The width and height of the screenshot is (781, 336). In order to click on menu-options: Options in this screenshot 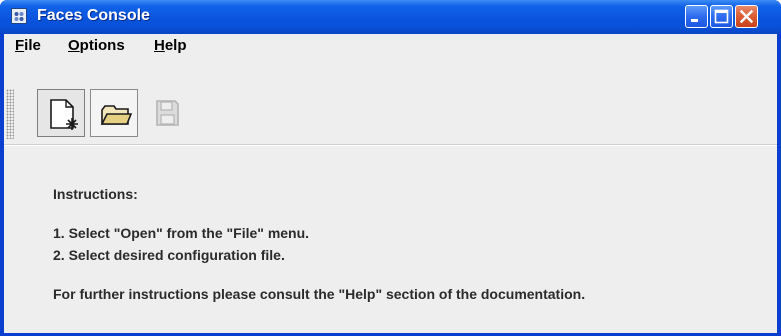, I will do `click(96, 45)`.